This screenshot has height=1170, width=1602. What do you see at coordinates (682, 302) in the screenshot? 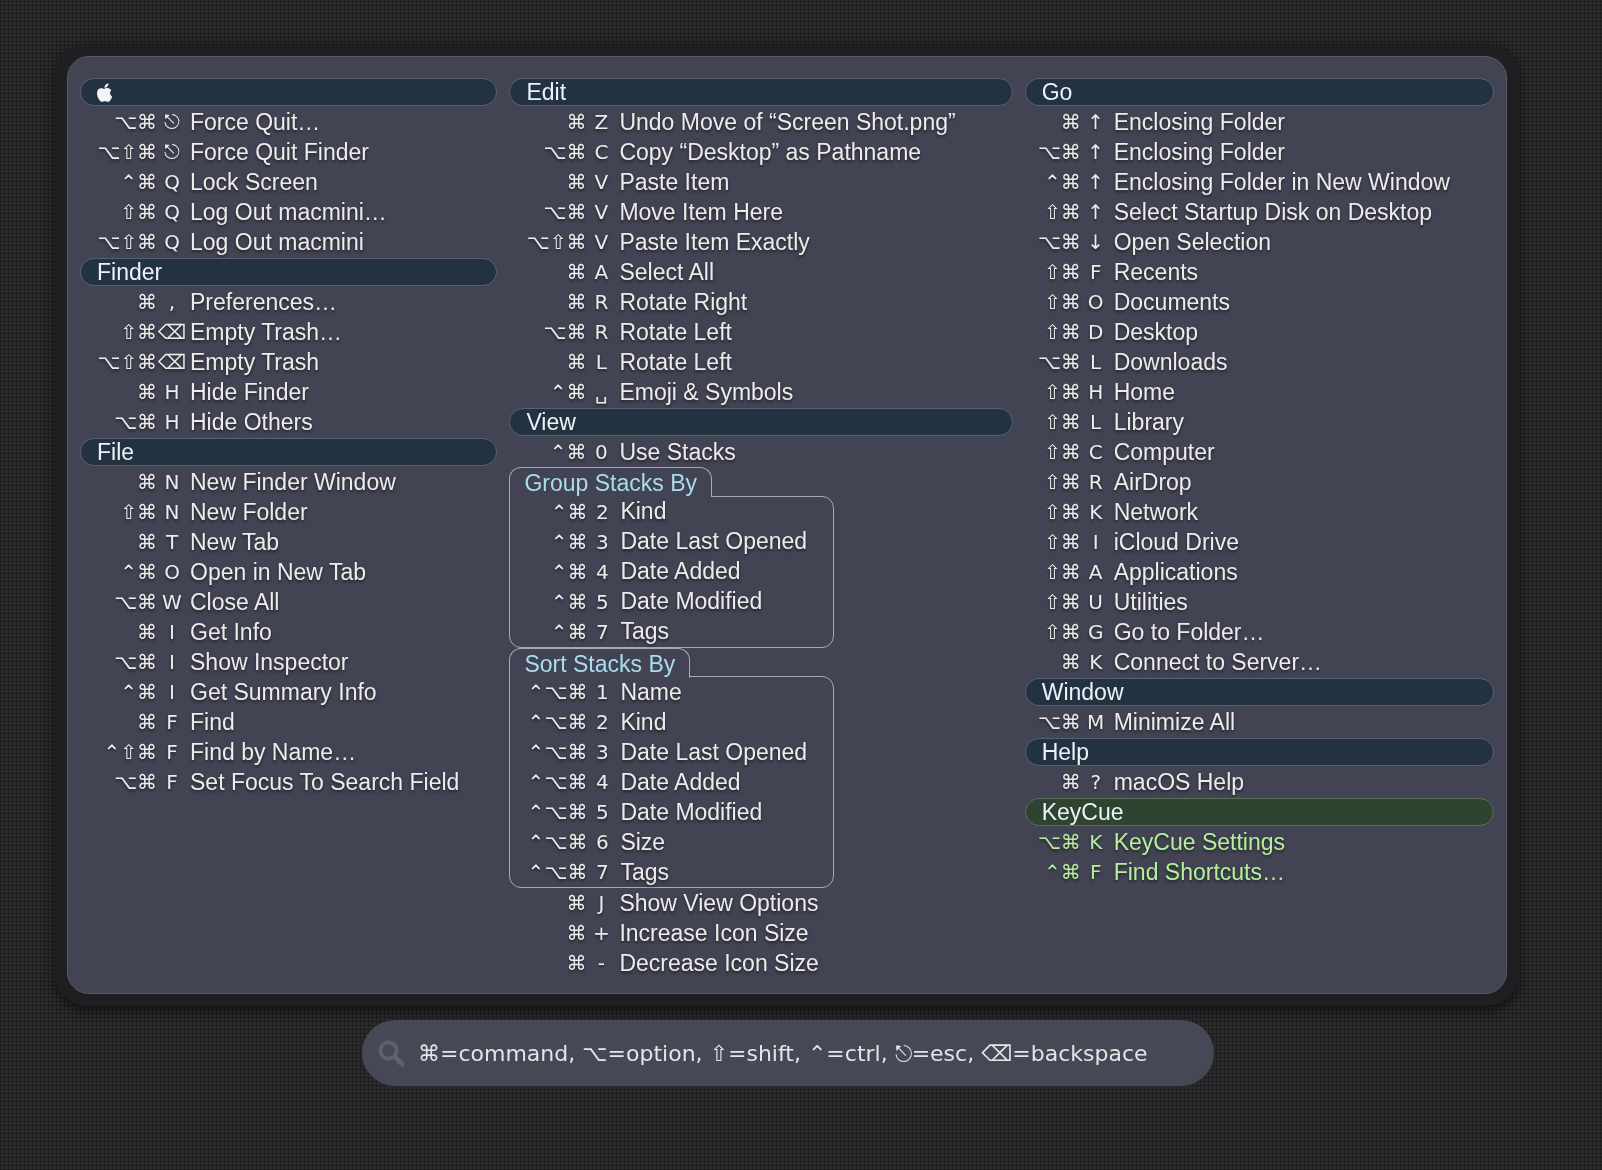
I see `menu-command: Rotate Right` at bounding box center [682, 302].